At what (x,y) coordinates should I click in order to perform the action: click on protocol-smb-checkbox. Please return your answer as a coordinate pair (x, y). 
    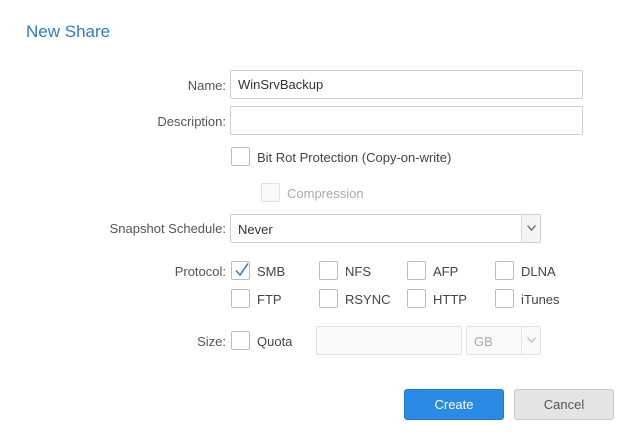
    Looking at the image, I should click on (240, 270).